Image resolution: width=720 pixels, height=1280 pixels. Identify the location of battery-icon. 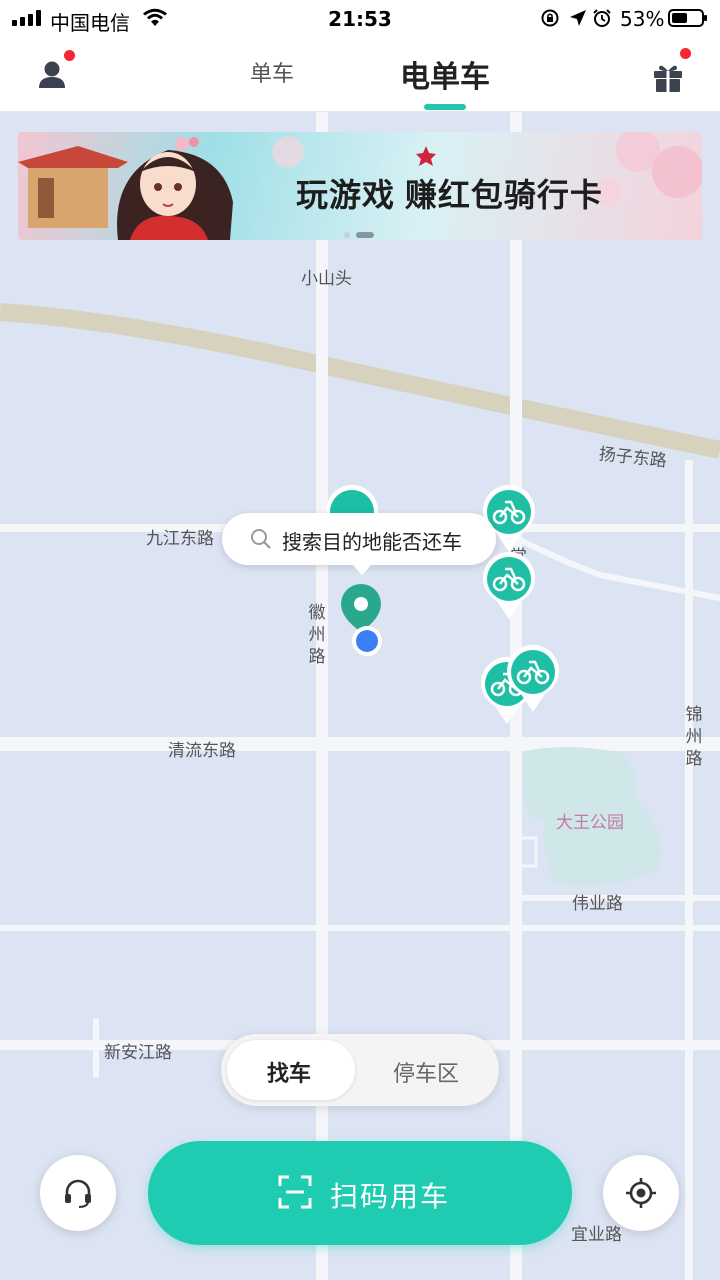
(687, 18).